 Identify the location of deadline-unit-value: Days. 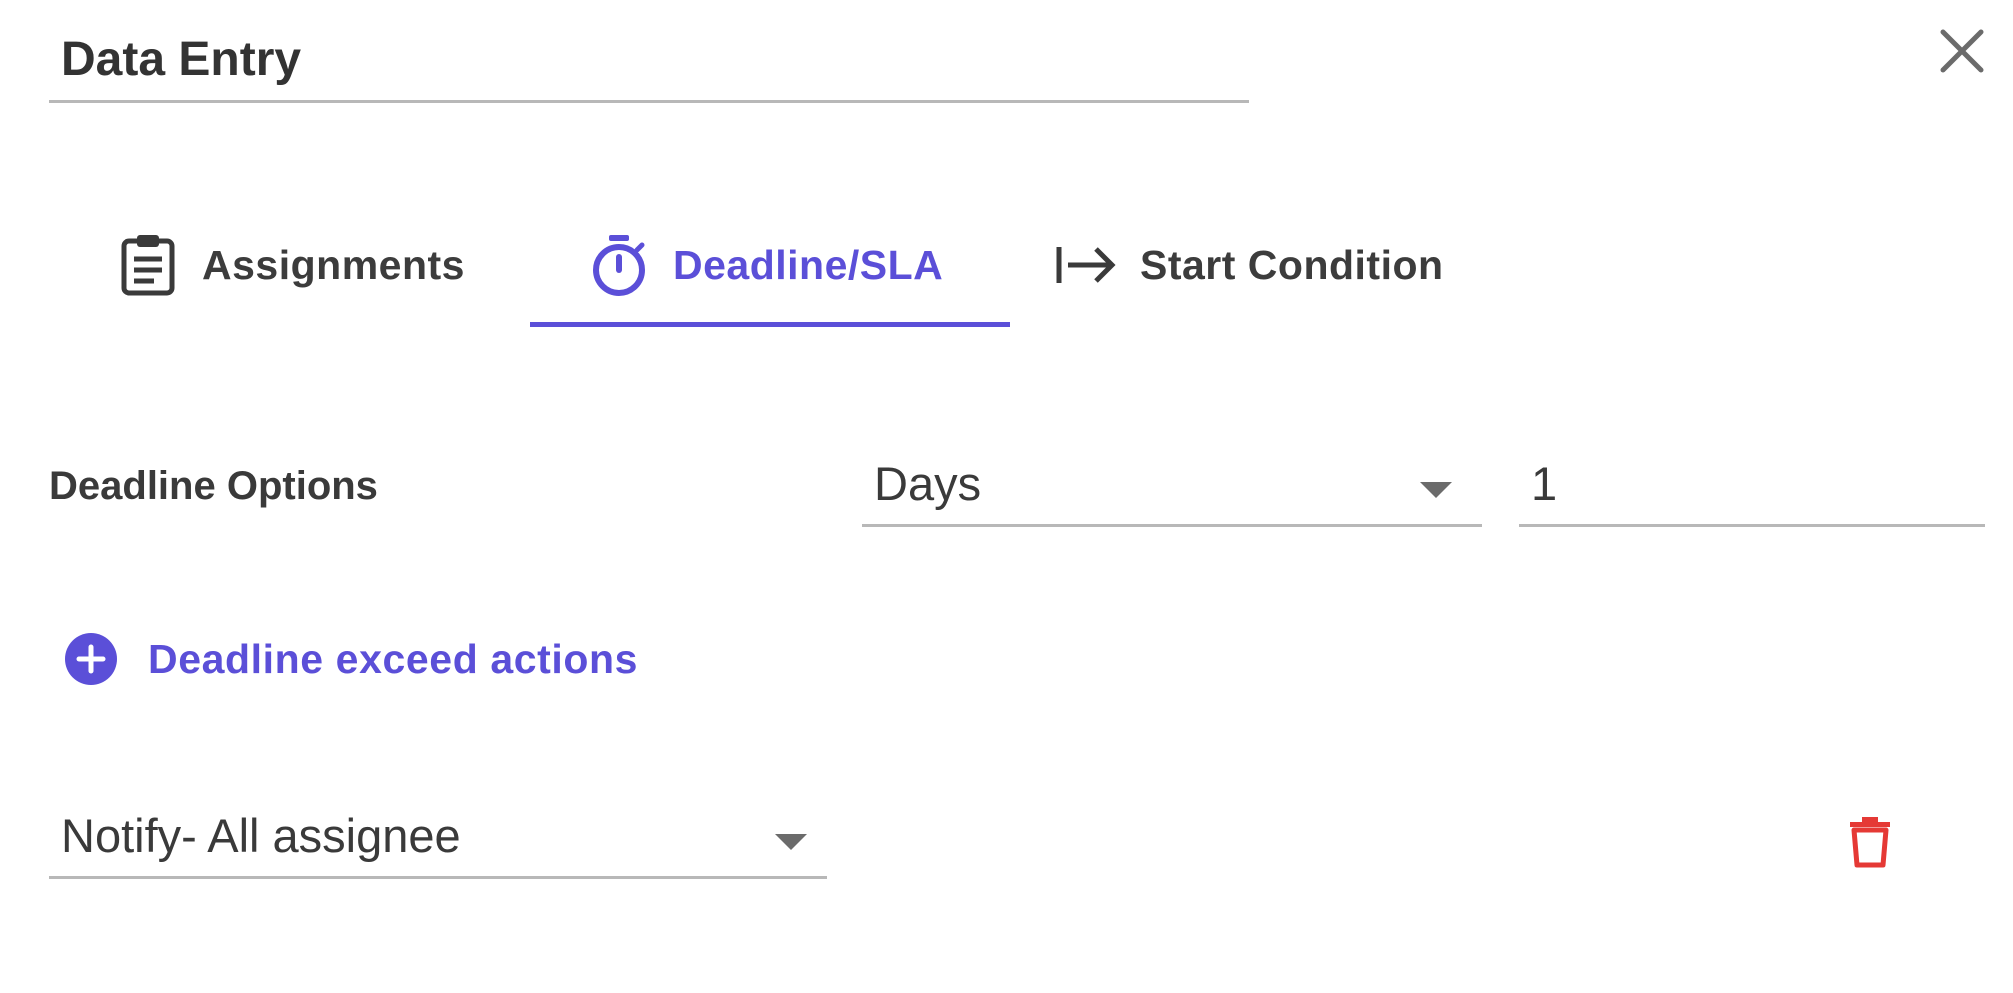
(928, 483).